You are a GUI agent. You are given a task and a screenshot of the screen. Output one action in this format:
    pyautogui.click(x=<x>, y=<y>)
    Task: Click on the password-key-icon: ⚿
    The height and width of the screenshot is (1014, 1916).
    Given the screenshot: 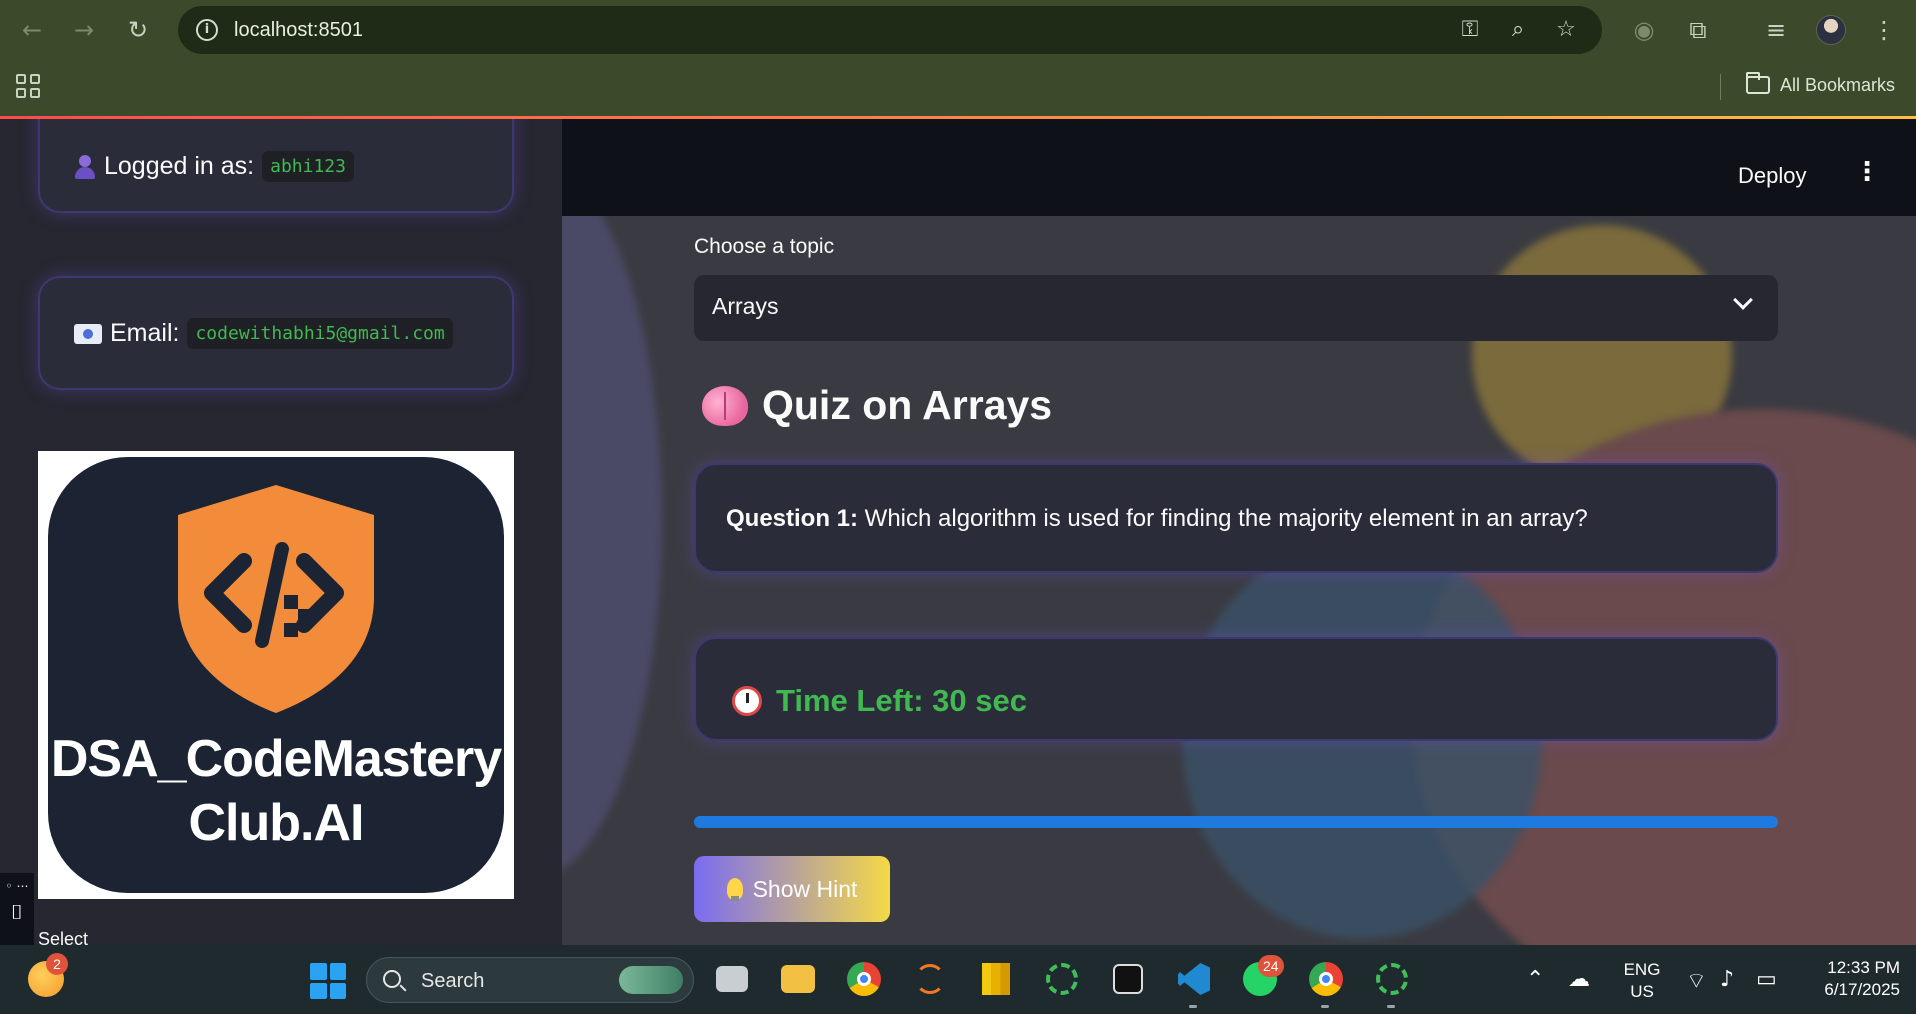 What is the action you would take?
    pyautogui.click(x=1470, y=30)
    